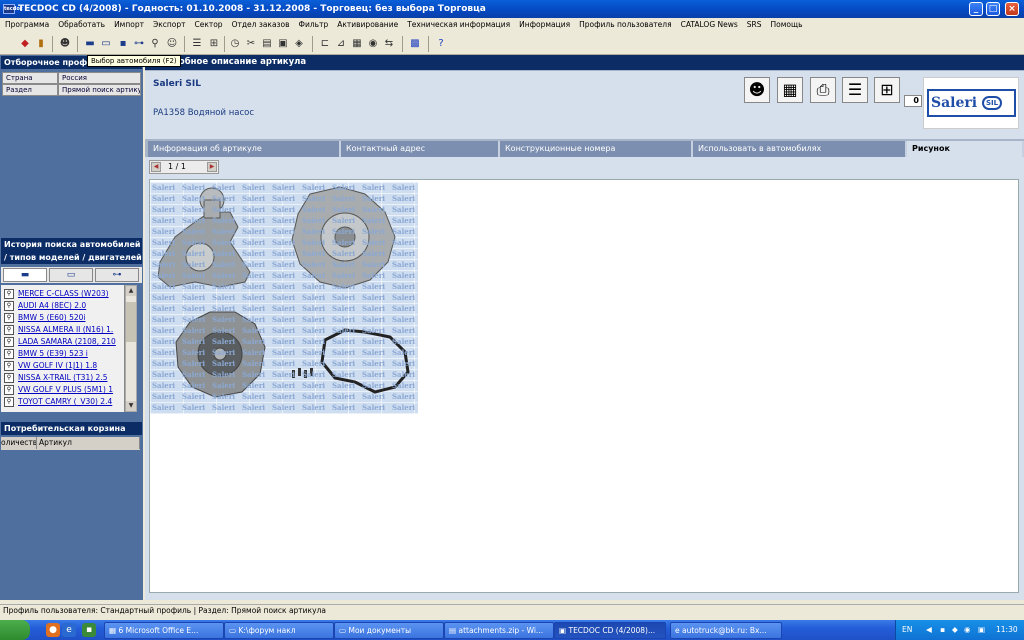 The width and height of the screenshot is (1024, 640). What do you see at coordinates (754, 25) in the screenshot?
I see `menu-srs: SRS` at bounding box center [754, 25].